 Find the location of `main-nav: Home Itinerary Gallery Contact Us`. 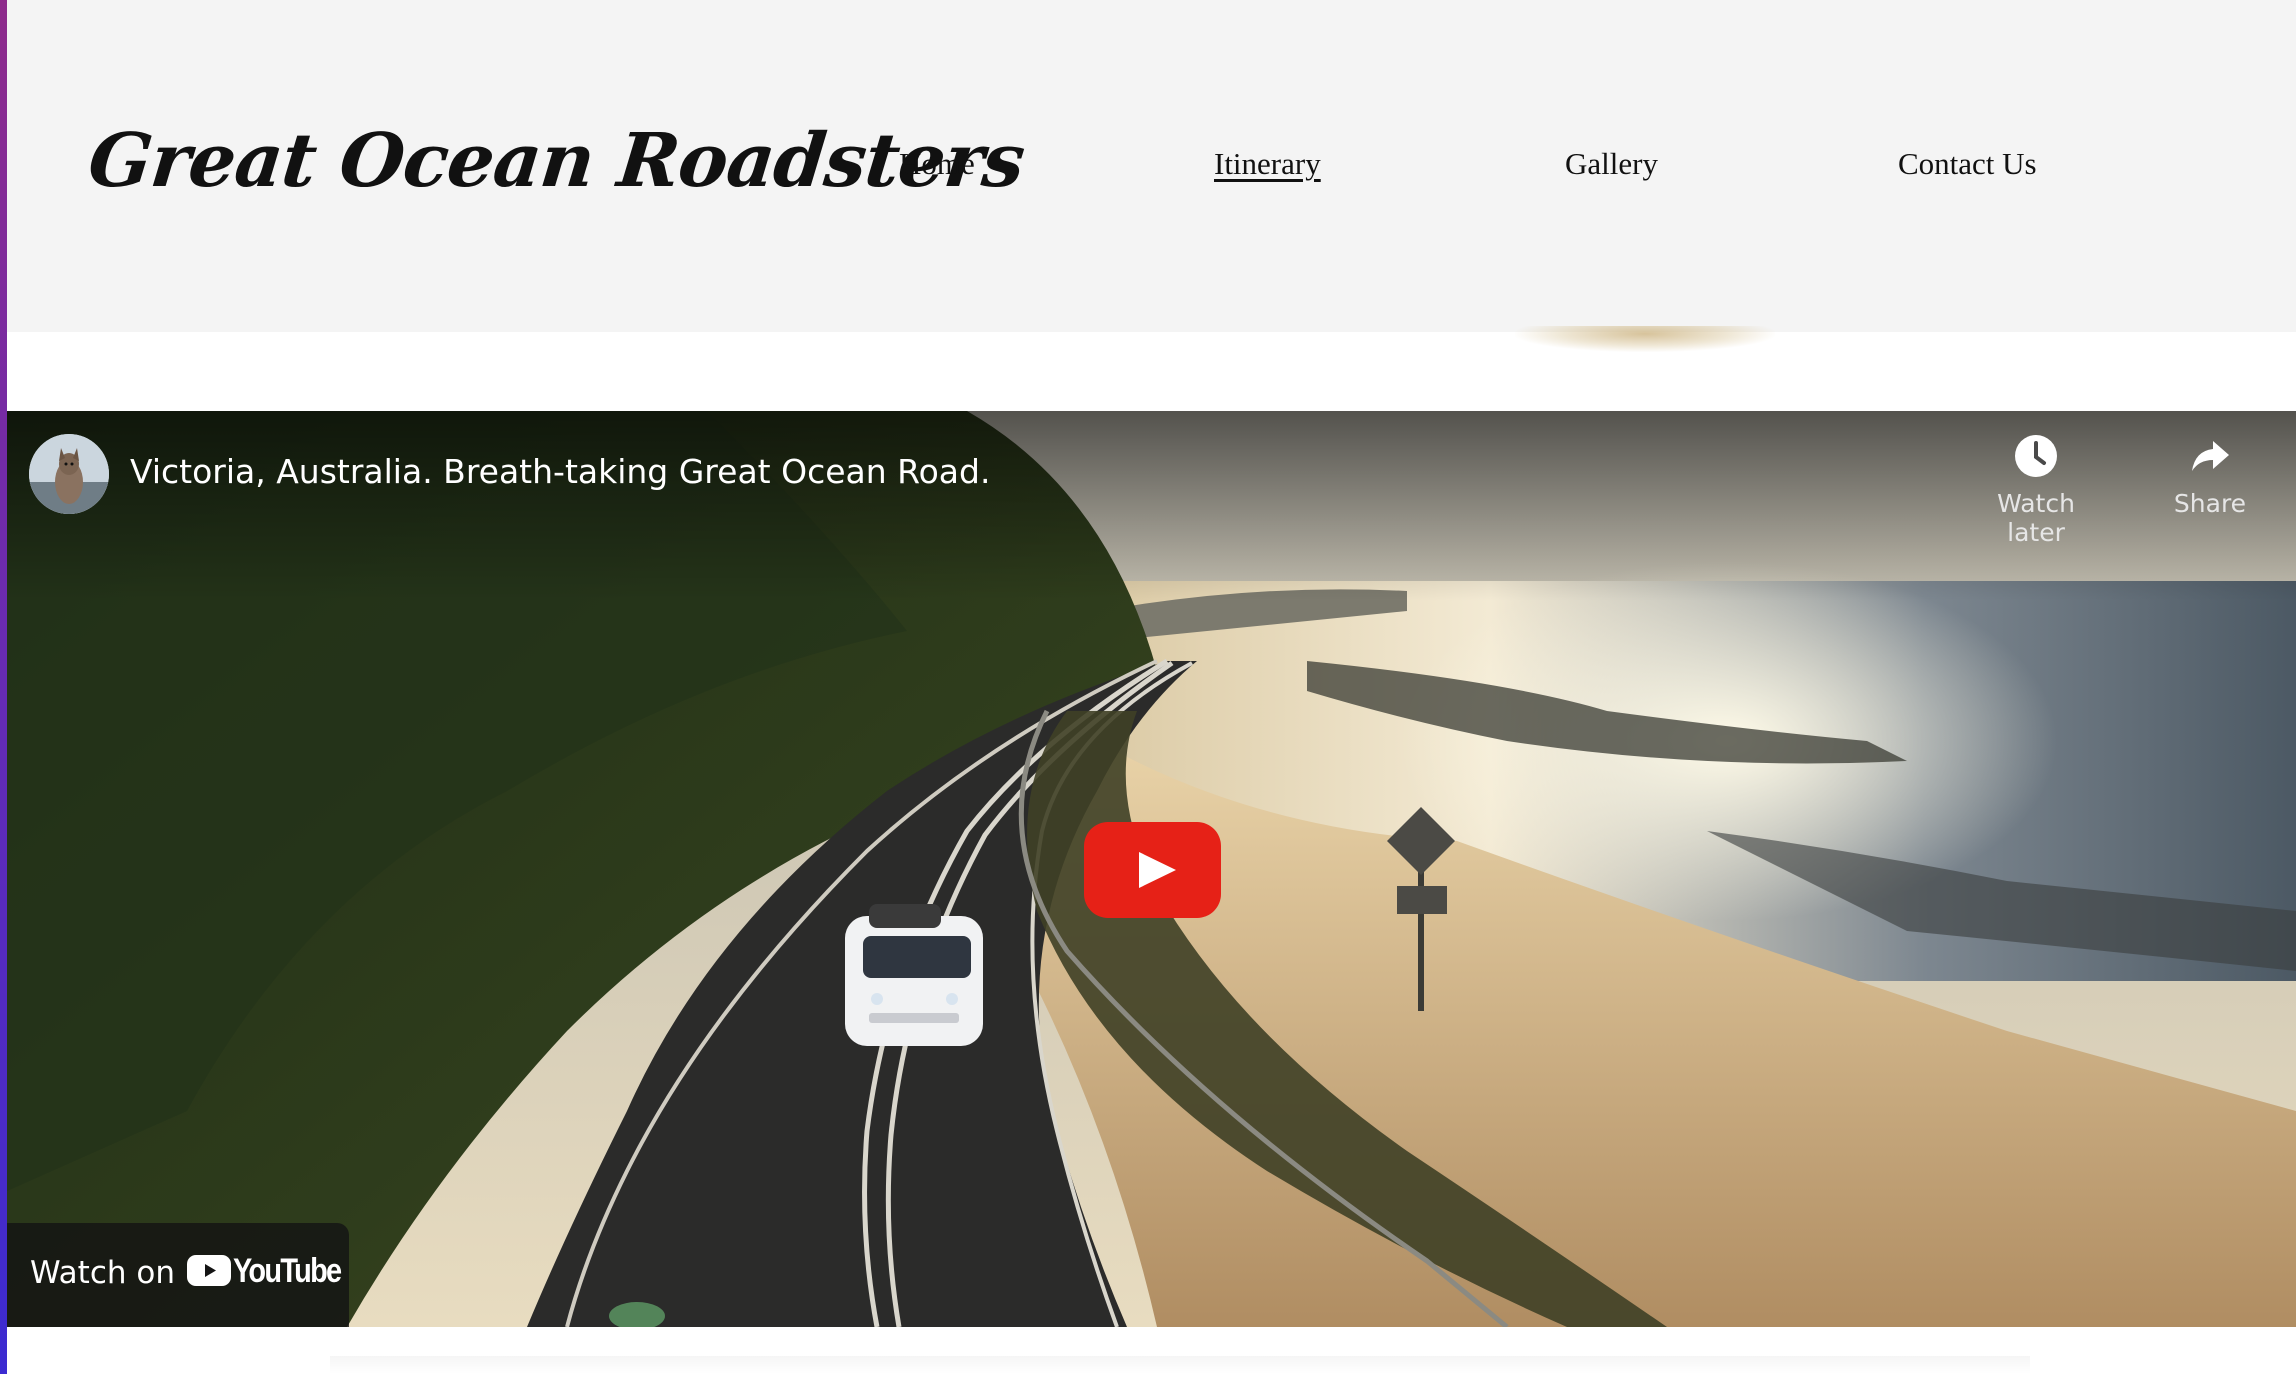

main-nav: Home Itinerary Gallery Contact Us is located at coordinates (1151, 166).